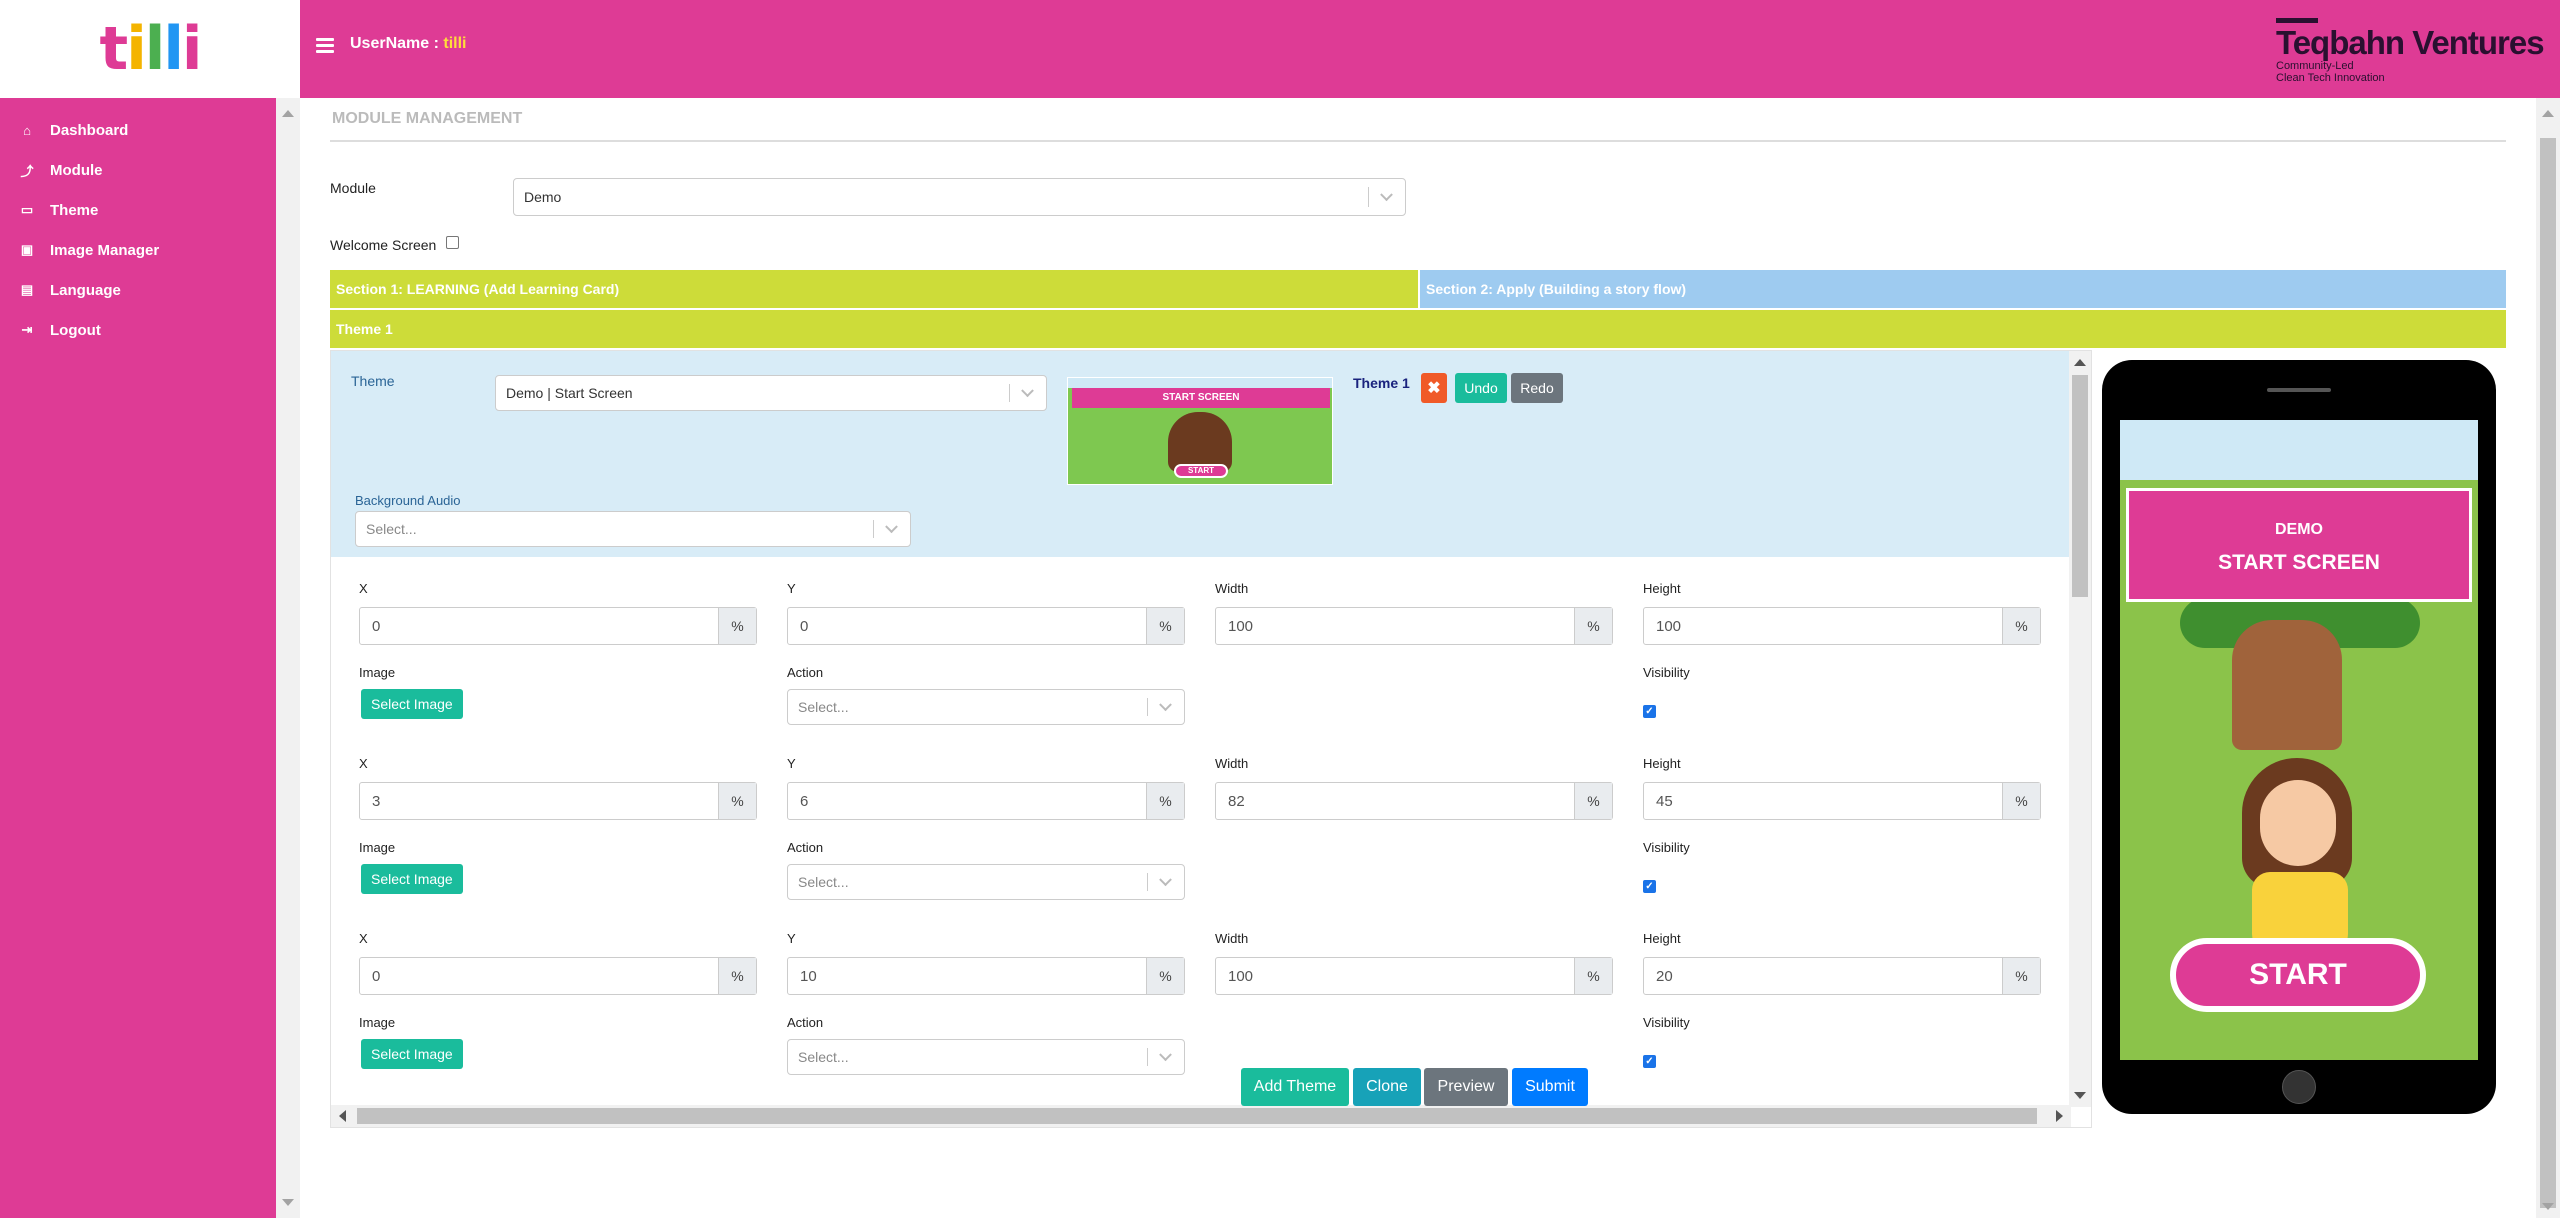 This screenshot has height=1218, width=2560. Describe the element at coordinates (325, 46) in the screenshot. I see `hamburger-menu-icon` at that location.